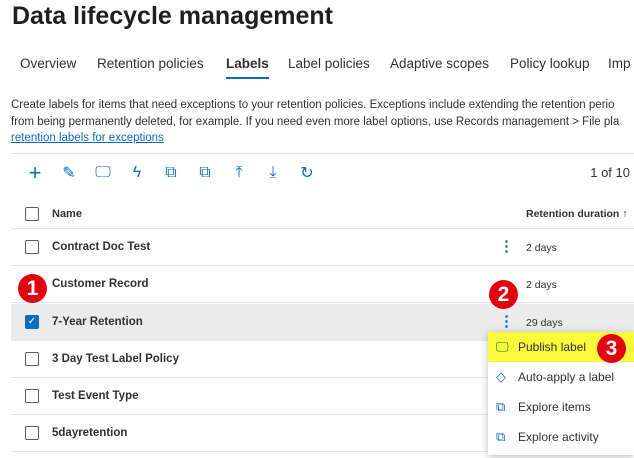 The image size is (634, 458). Describe the element at coordinates (69, 173) in the screenshot. I see `edit-icon: ✎` at that location.